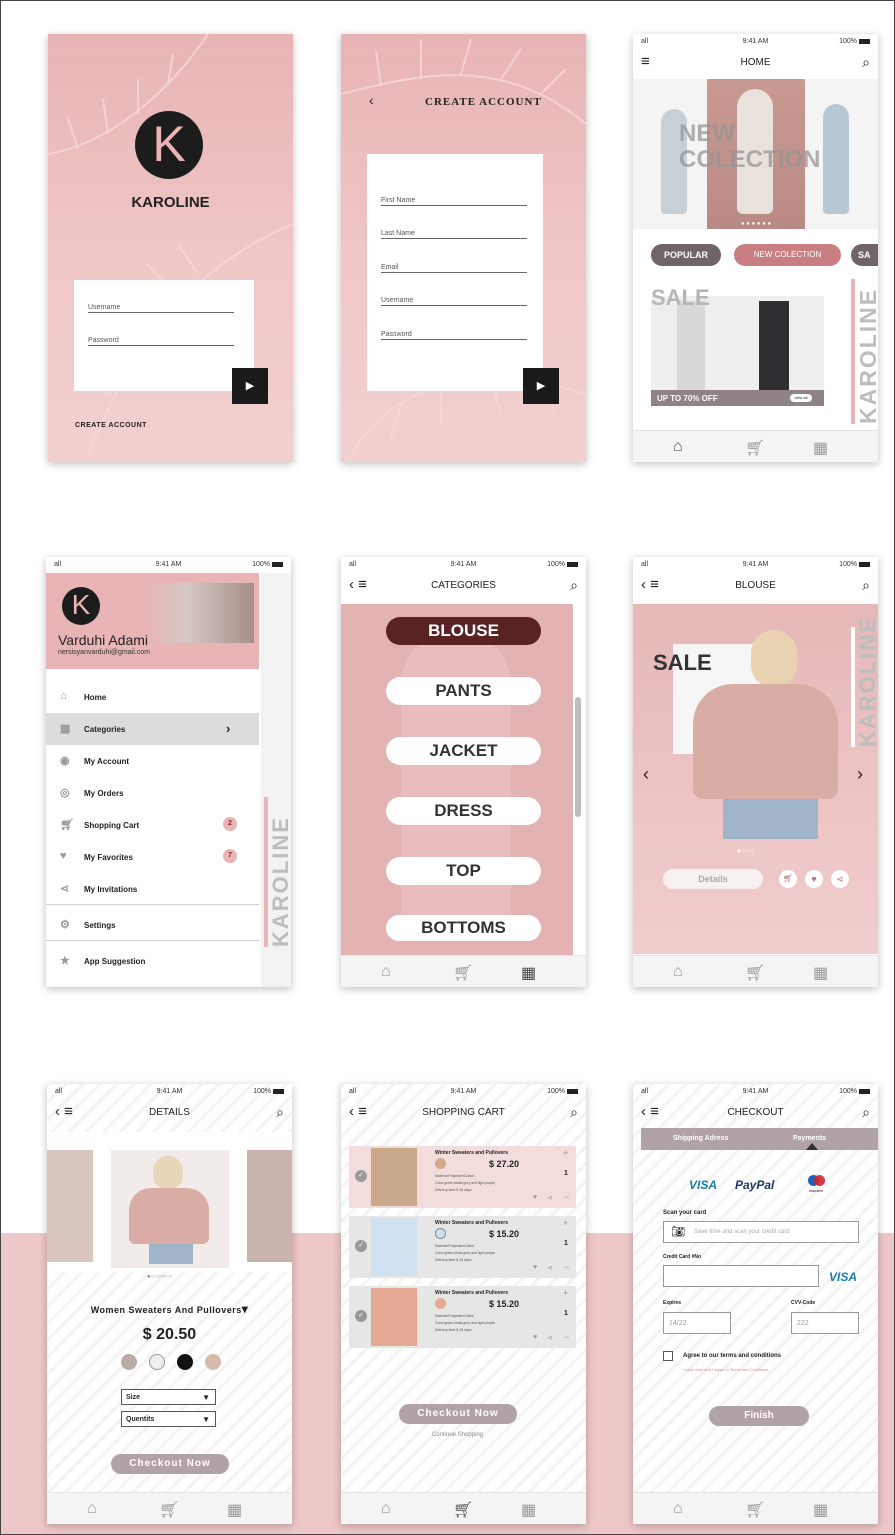  What do you see at coordinates (646, 774) in the screenshot?
I see `prev-arrow-icon: ‹` at bounding box center [646, 774].